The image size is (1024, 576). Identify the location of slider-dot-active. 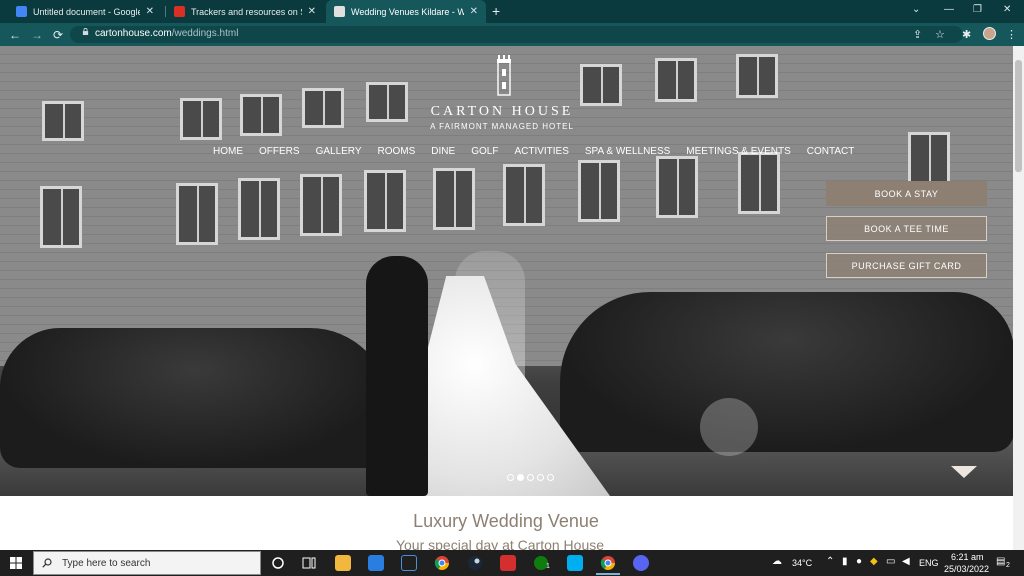
(520, 477).